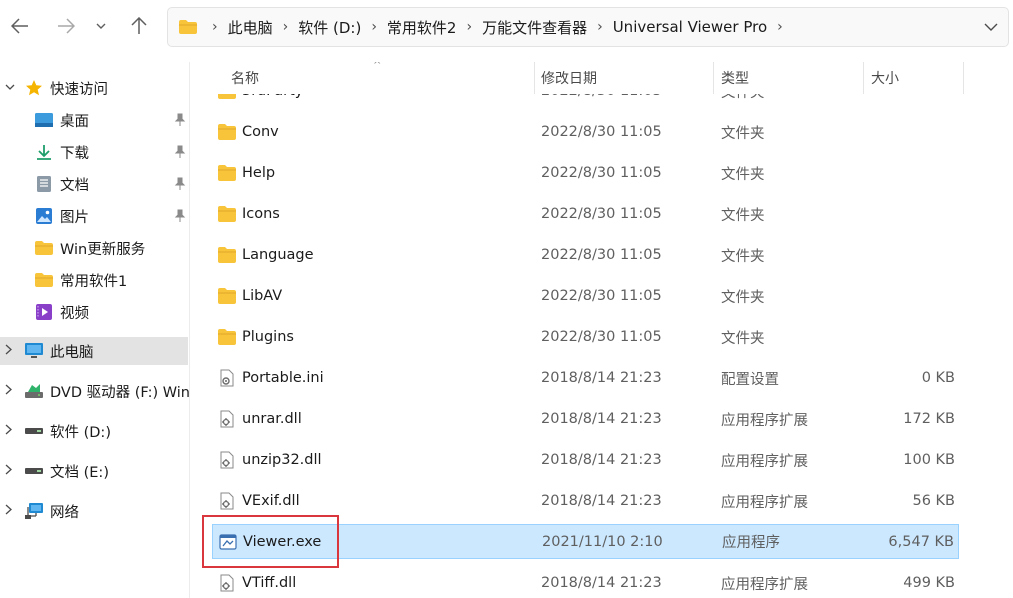 Image resolution: width=1013 pixels, height=598 pixels. Describe the element at coordinates (788, 78) in the screenshot. I see `column-header-type: 类型` at that location.